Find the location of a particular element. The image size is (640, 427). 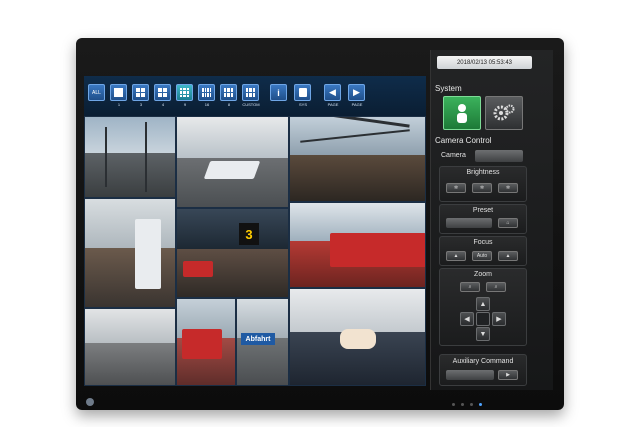

page-prev-label: PAGE is located at coordinates (333, 104).